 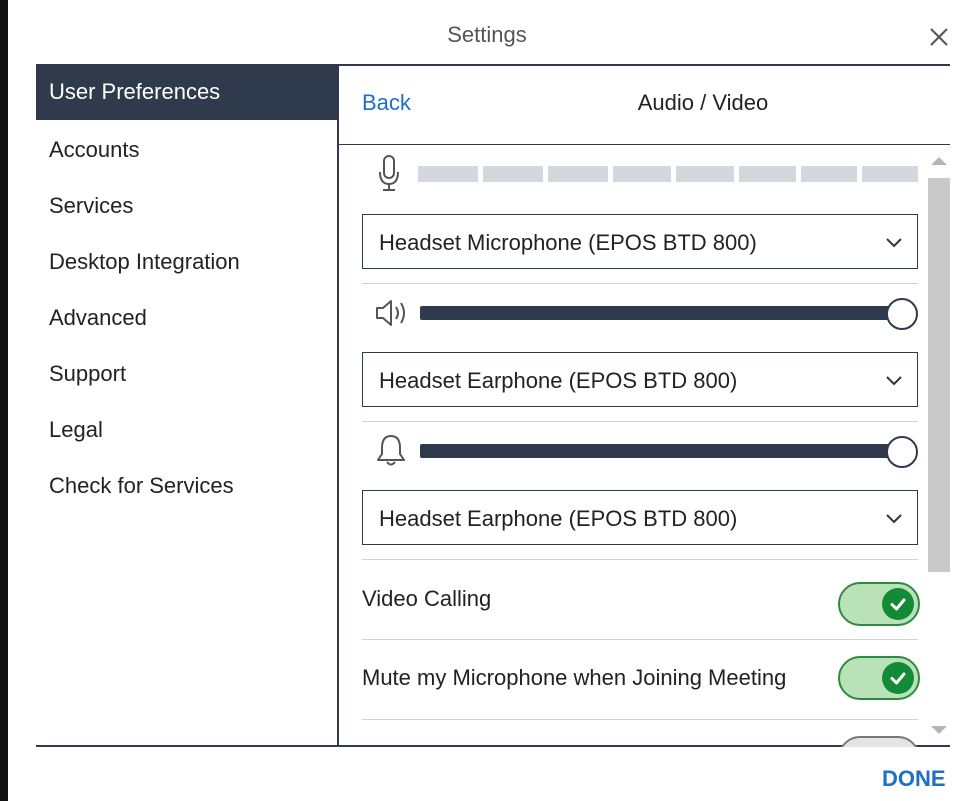 What do you see at coordinates (939, 161) in the screenshot?
I see `scroll-up-arrow-icon` at bounding box center [939, 161].